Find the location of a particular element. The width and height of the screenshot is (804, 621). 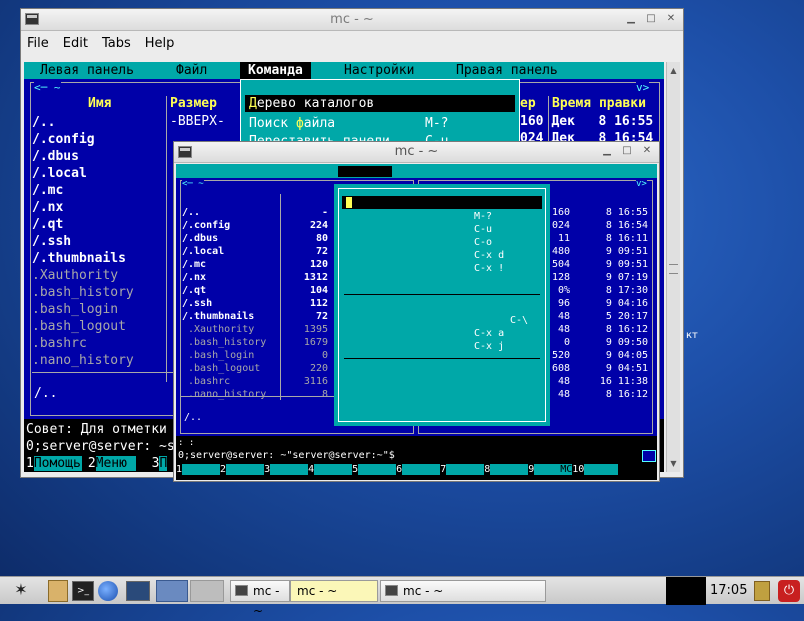

dialog-keys: M-? C-u C-o C-x d C-x ! C-\ C-x a C-x j is located at coordinates (501, 281).